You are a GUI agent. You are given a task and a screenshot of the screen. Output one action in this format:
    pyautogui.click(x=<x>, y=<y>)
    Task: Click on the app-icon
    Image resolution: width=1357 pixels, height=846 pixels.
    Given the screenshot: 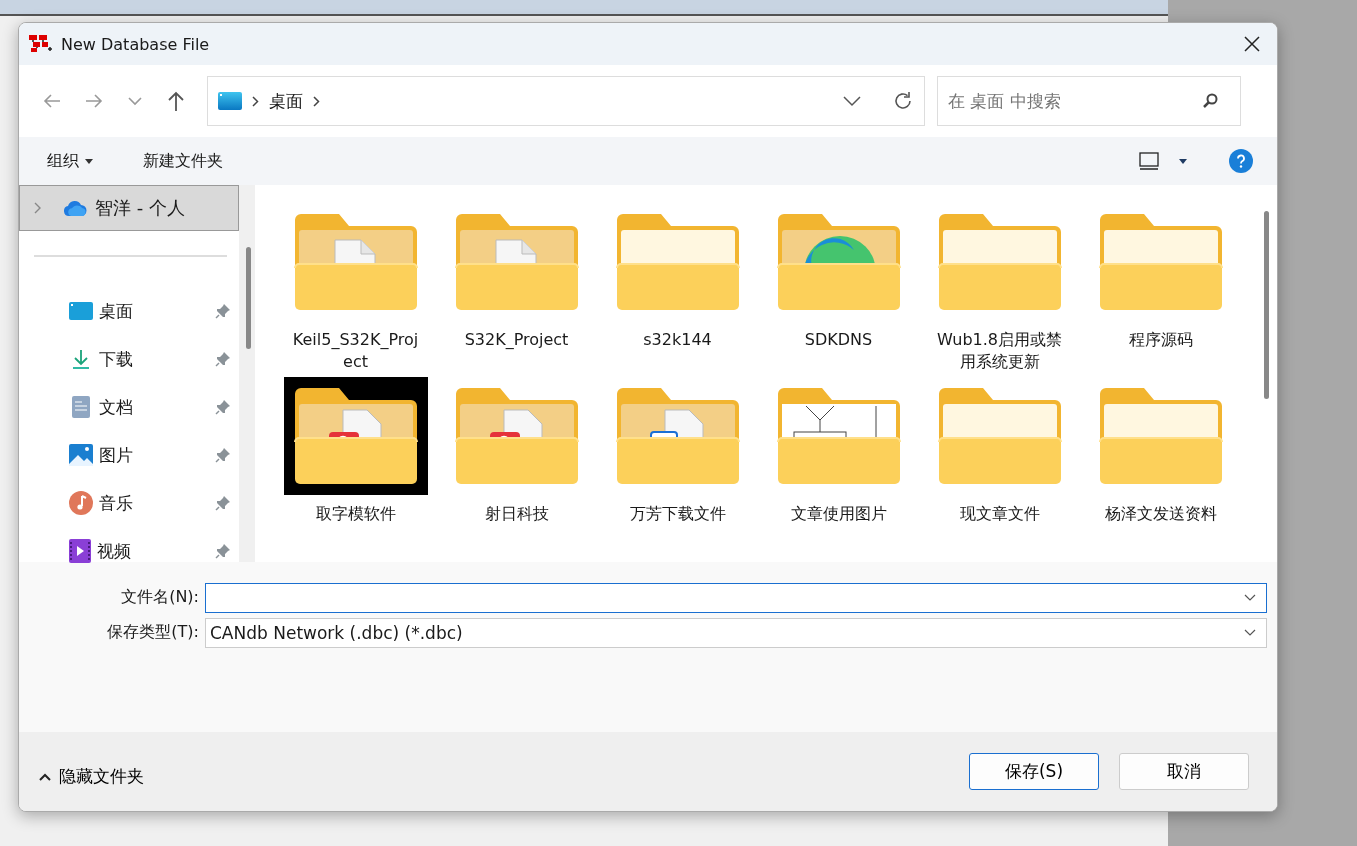 What is the action you would take?
    pyautogui.click(x=41, y=44)
    